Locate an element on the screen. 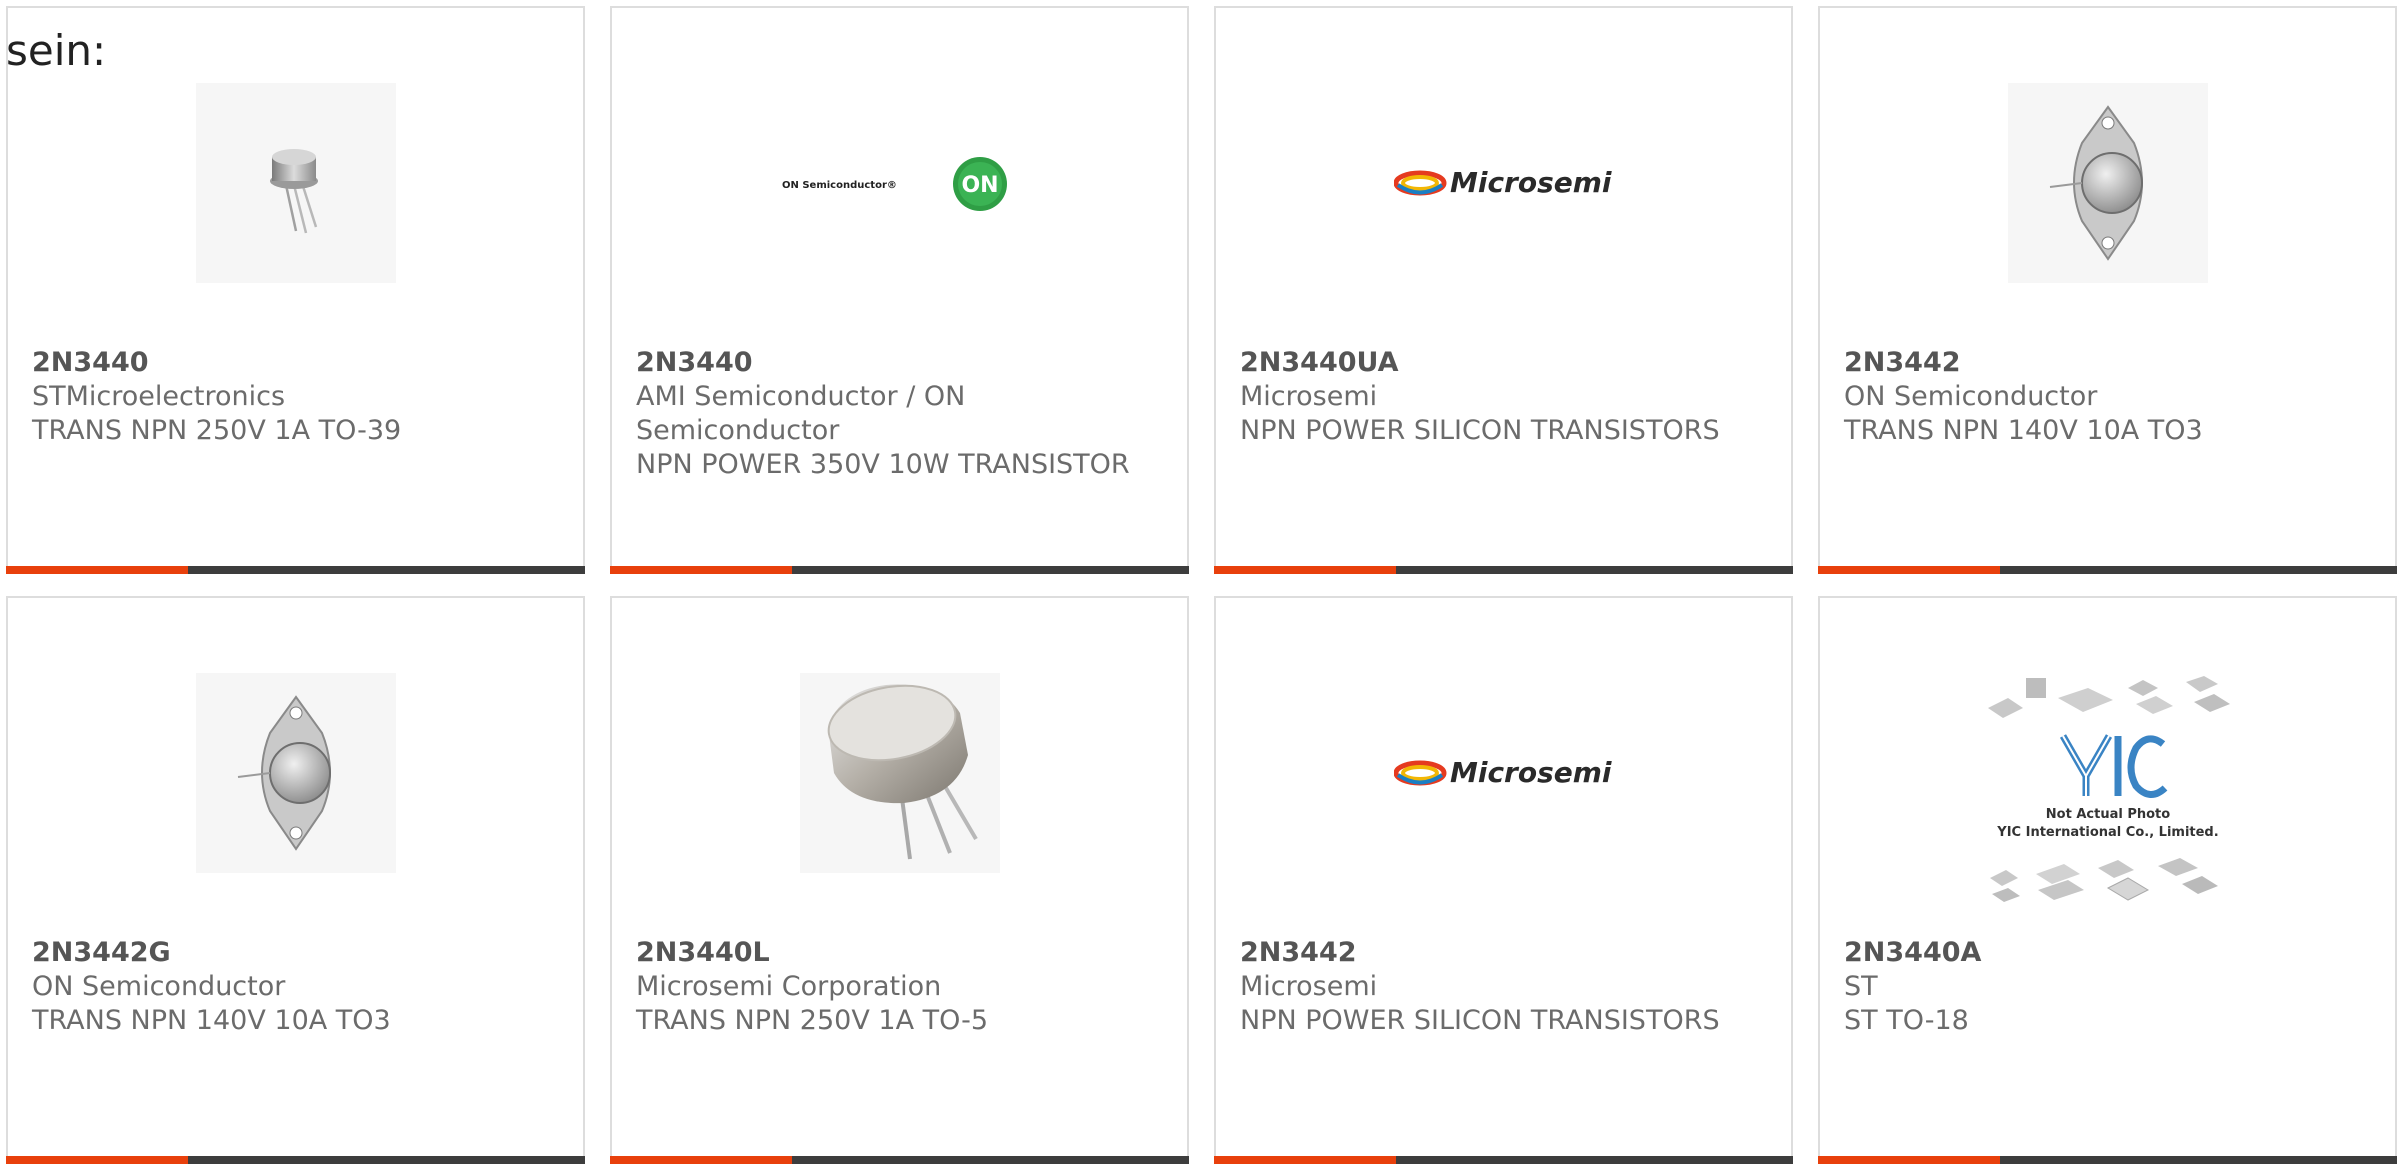 The width and height of the screenshot is (2400, 1167). manufacturer: Microsemi Corporation is located at coordinates (789, 986).